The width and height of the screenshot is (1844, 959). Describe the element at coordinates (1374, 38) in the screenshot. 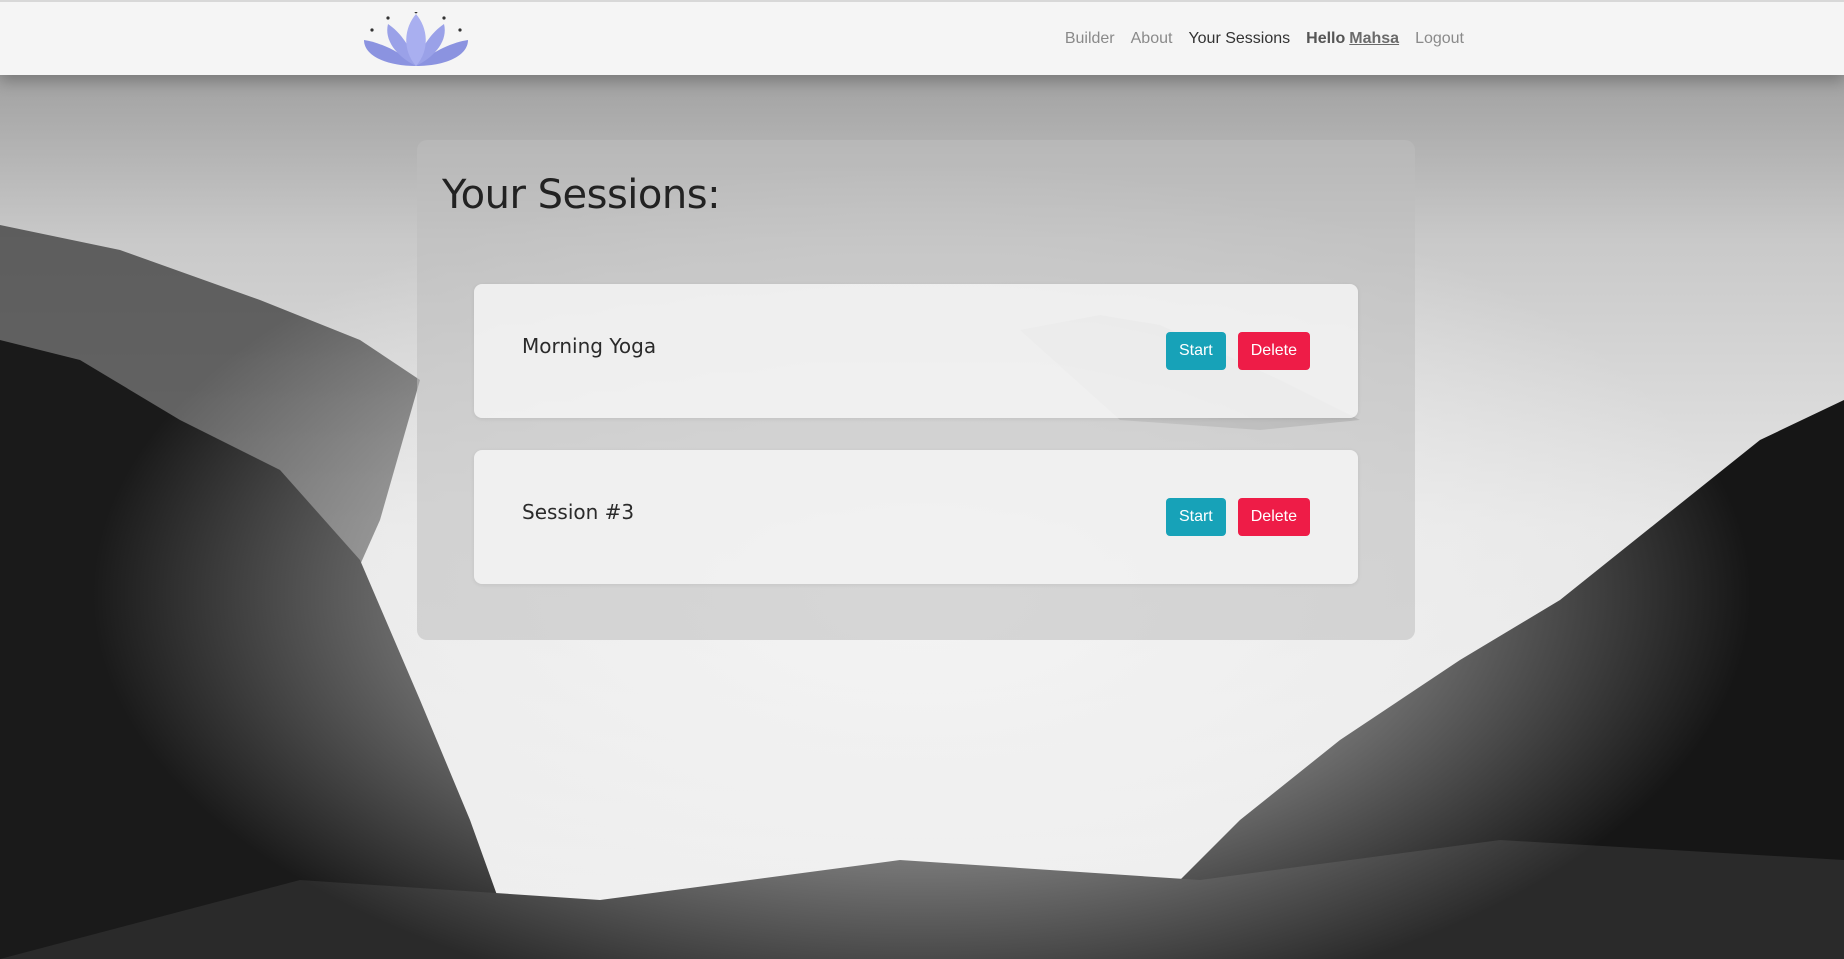

I see `username-link: Mahsa` at that location.